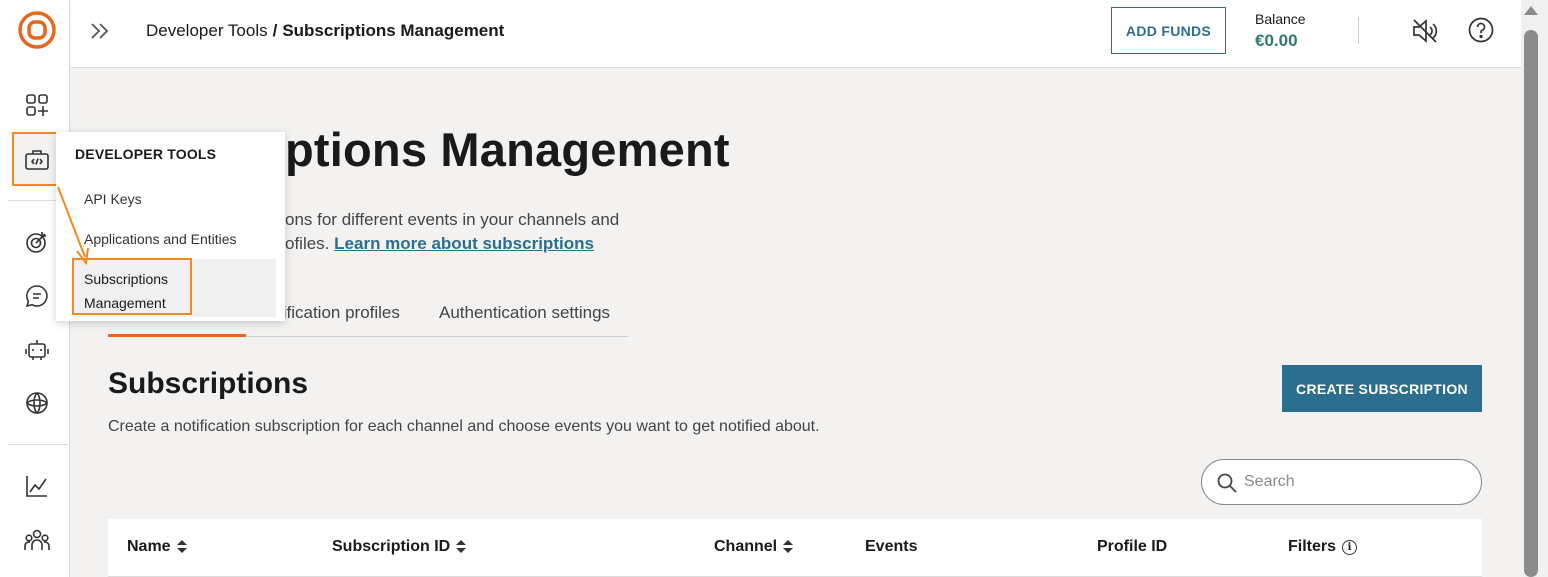  Describe the element at coordinates (507, 149) in the screenshot. I see `page-title: ptions Management` at that location.